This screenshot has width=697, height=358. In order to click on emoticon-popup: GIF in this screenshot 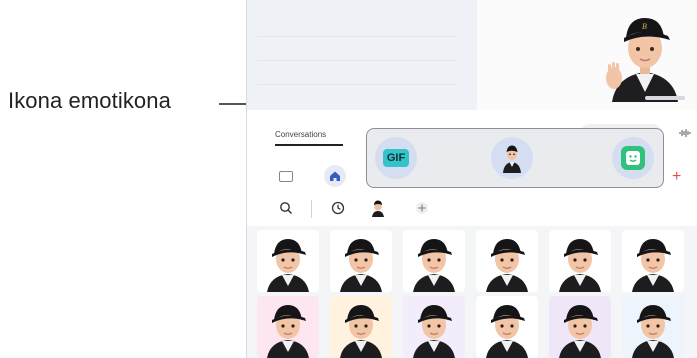, I will do `click(515, 158)`.